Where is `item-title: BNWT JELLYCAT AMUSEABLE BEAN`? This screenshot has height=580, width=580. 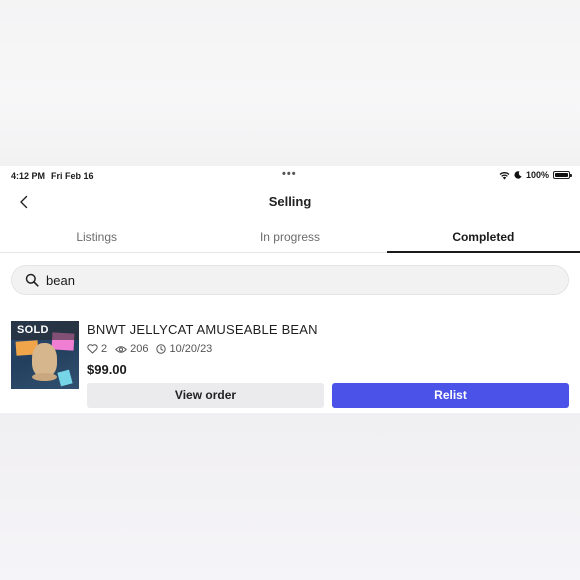 item-title: BNWT JELLYCAT AMUSEABLE BEAN is located at coordinates (202, 329).